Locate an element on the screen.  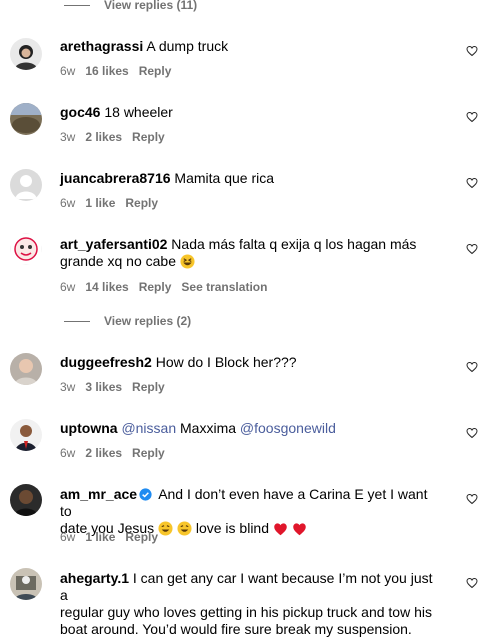
comment-meta: 3w 3 likes Reply is located at coordinates (112, 387).